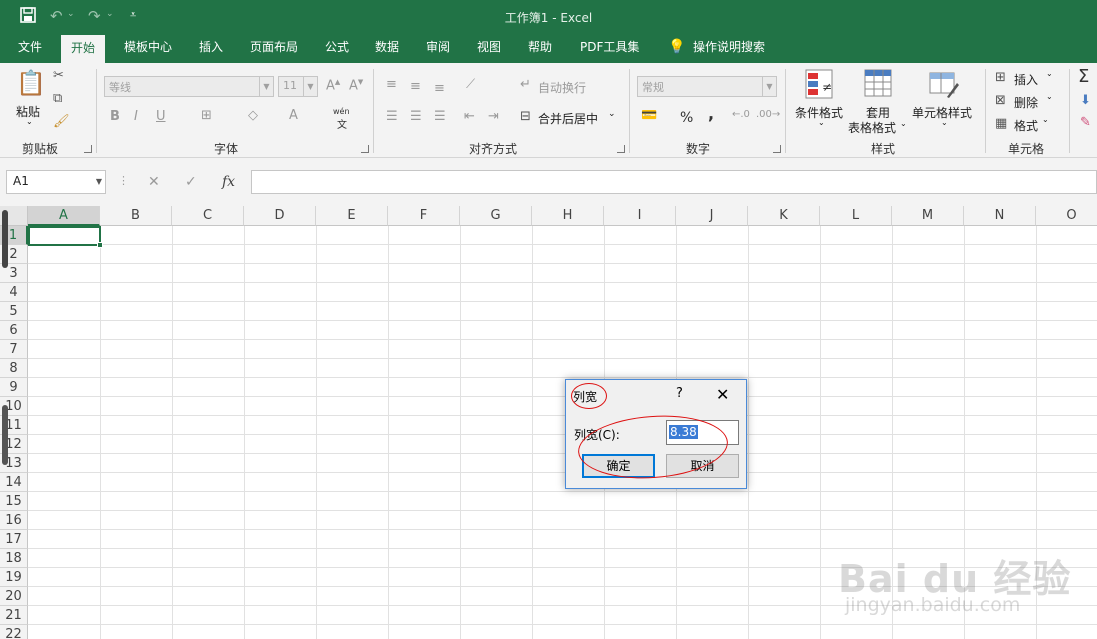 This screenshot has height=639, width=1097. What do you see at coordinates (280, 216) in the screenshot?
I see `column-header: D` at bounding box center [280, 216].